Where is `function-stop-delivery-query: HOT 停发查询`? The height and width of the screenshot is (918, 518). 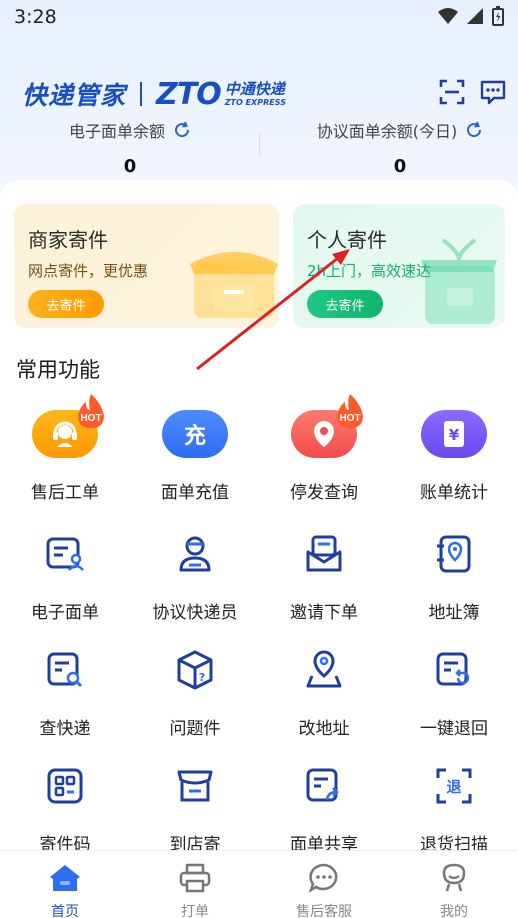
function-stop-delivery-query: HOT 停发查询 is located at coordinates (324, 448).